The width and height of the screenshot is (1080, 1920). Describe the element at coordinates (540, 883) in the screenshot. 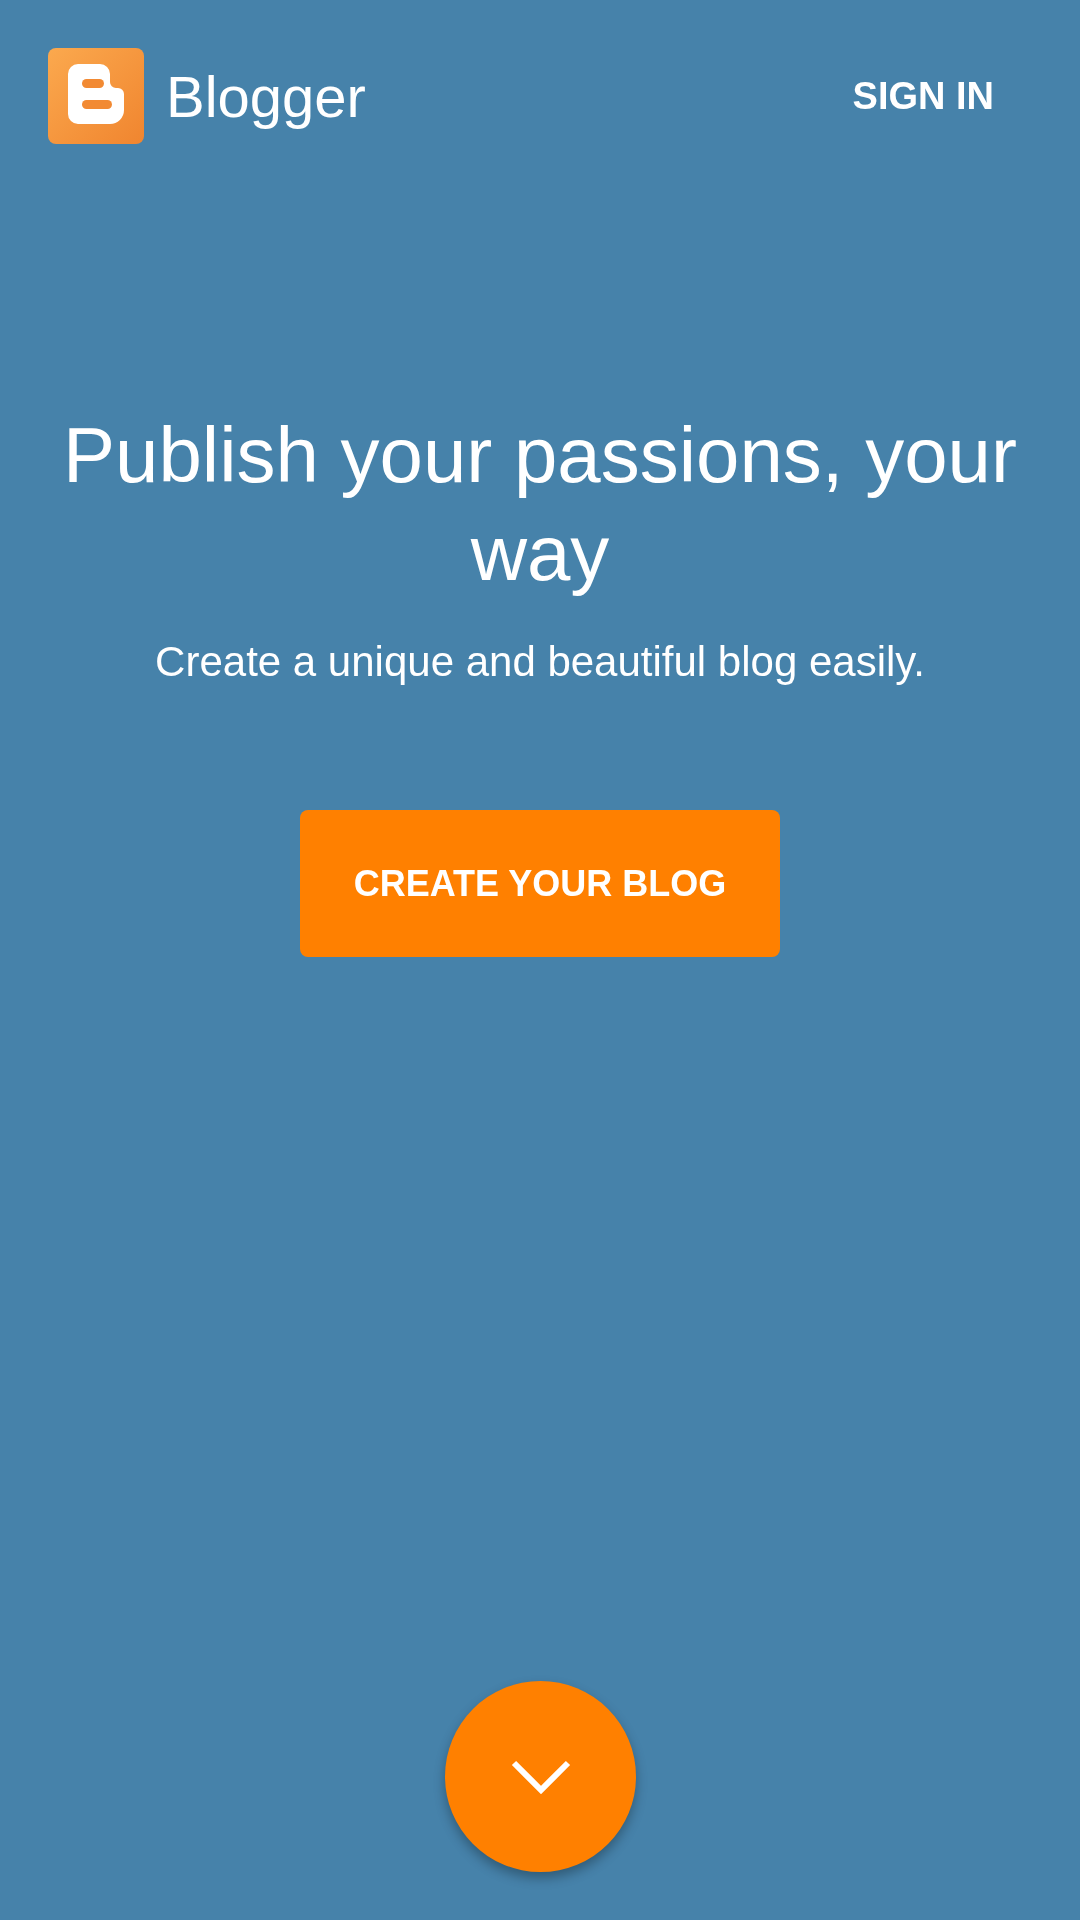

I see `create-blog-button: CREATE YOUR BLOG` at that location.